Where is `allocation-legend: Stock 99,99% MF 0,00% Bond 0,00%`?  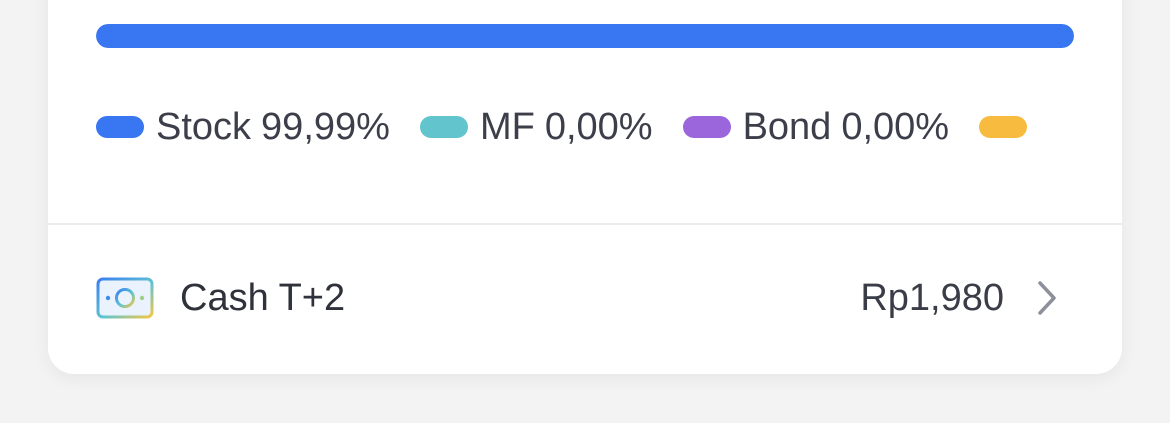
allocation-legend: Stock 99,99% MF 0,00% Bond 0,00% is located at coordinates (582, 127).